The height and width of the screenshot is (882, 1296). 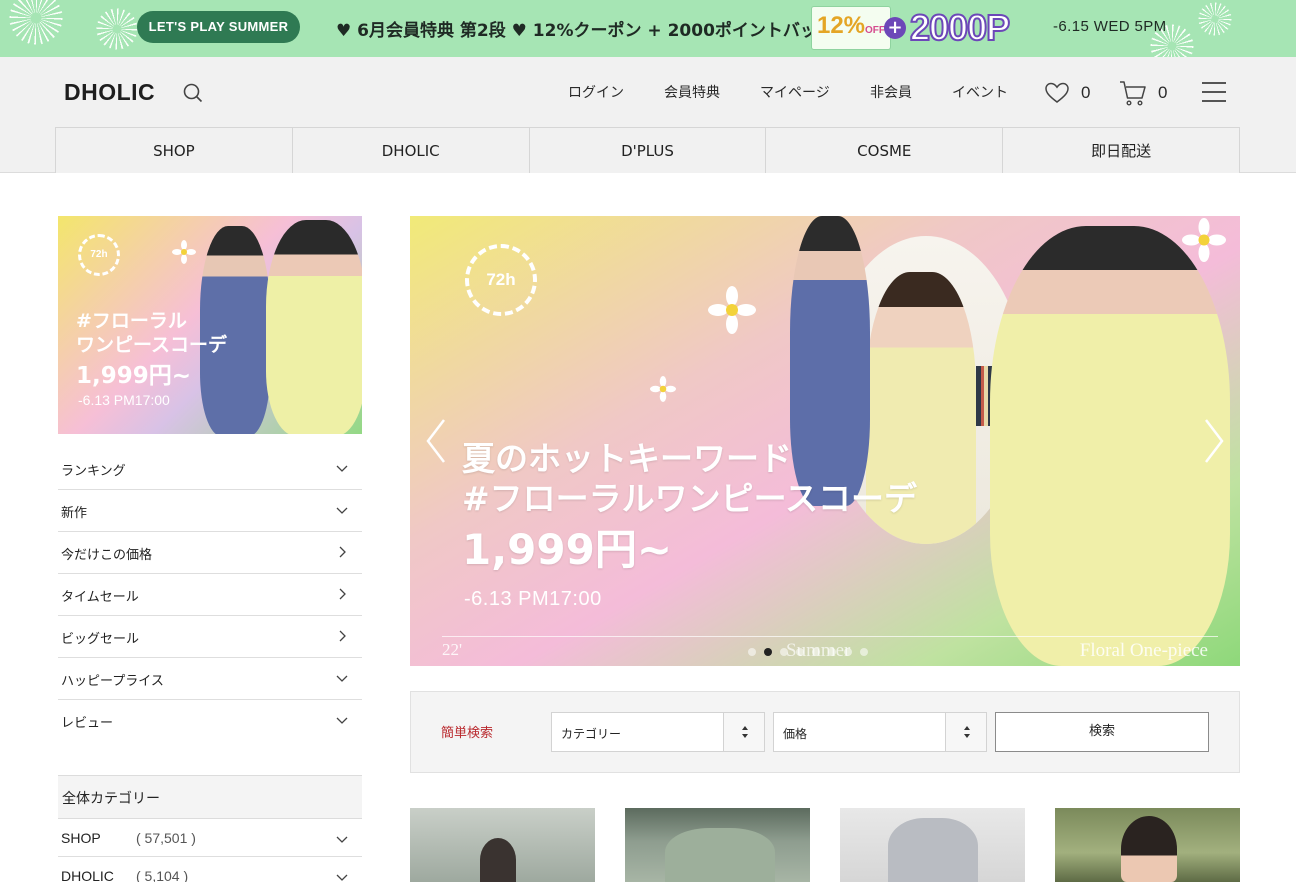 What do you see at coordinates (131, 321) in the screenshot?
I see `side-banner-line1: #フローラル` at bounding box center [131, 321].